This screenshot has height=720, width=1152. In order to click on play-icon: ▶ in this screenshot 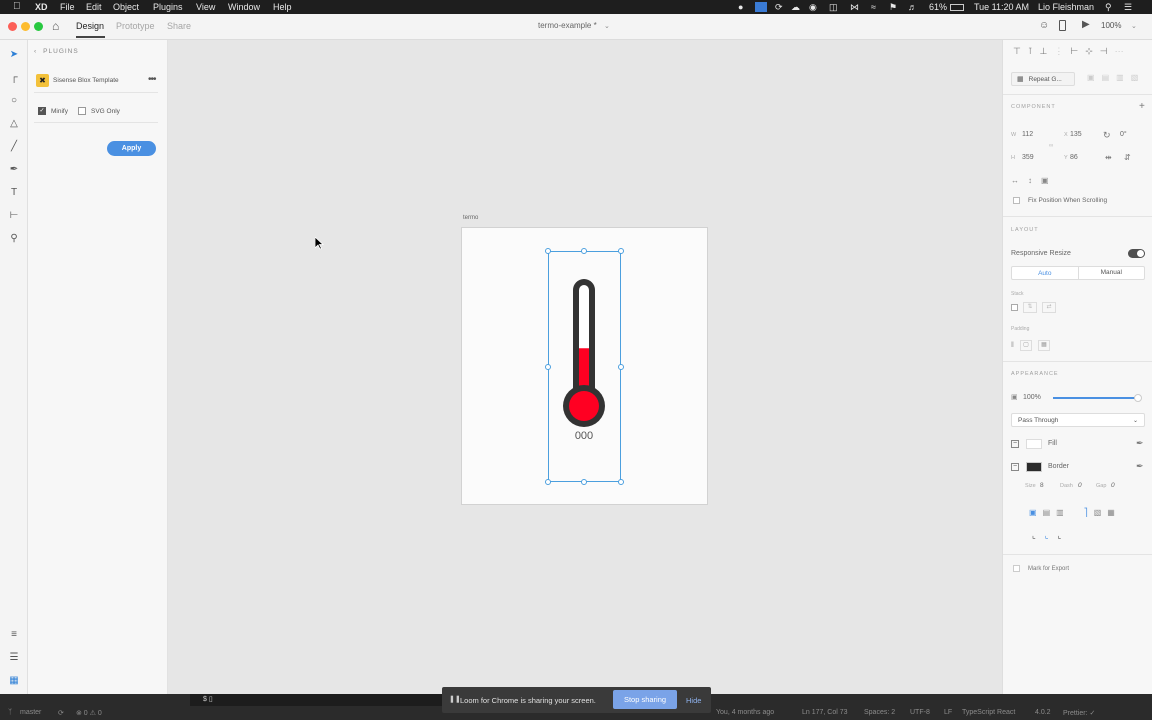, I will do `click(1086, 24)`.